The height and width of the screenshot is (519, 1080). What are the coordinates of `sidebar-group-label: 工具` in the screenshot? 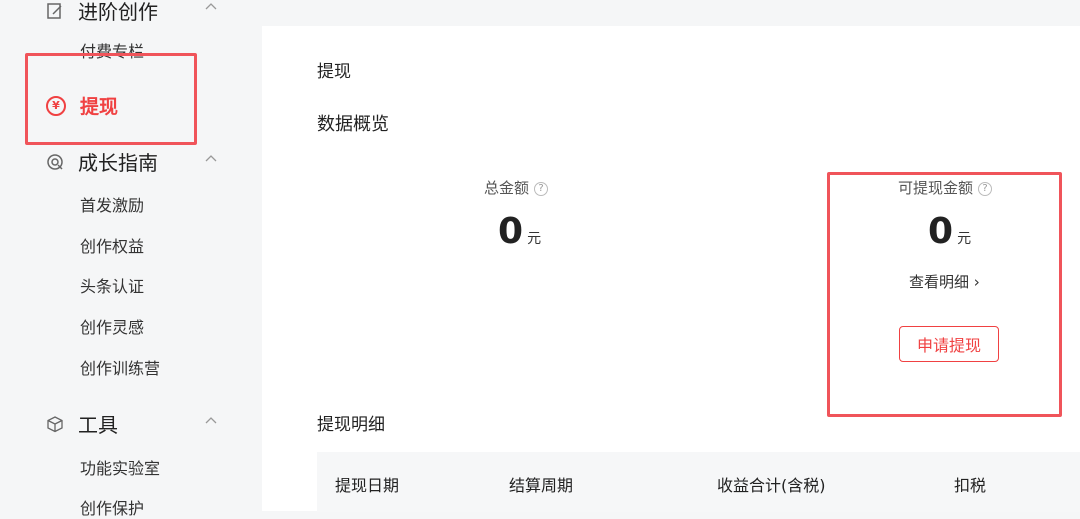 It's located at (98, 425).